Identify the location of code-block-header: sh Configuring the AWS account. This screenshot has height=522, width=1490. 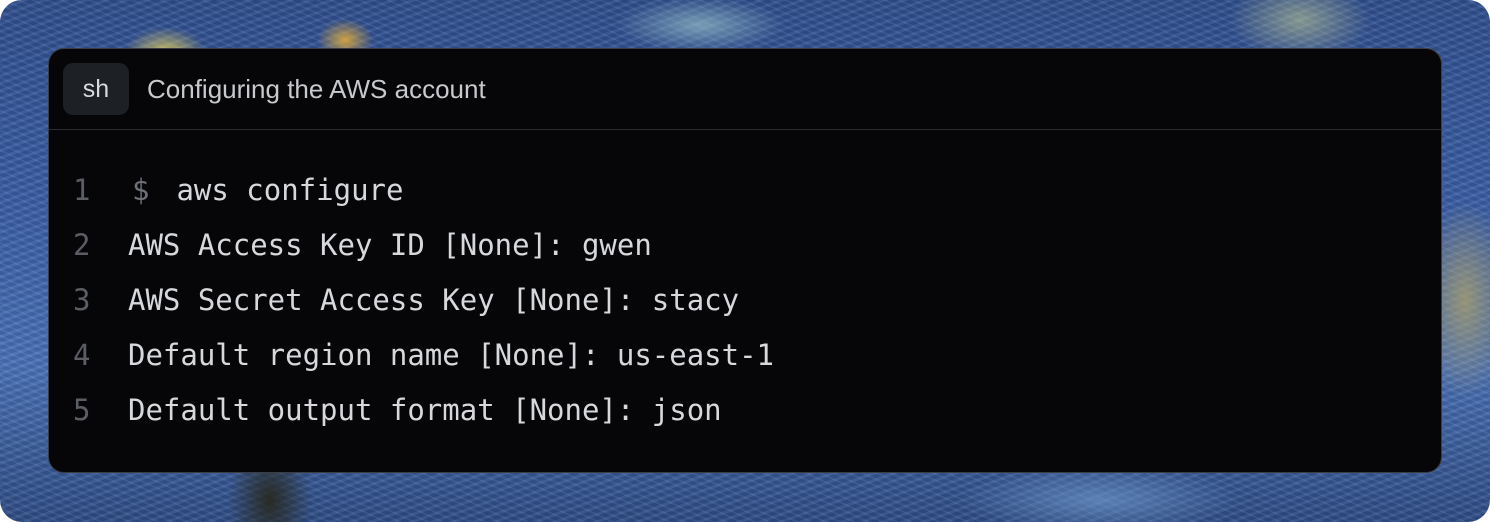
(745, 89).